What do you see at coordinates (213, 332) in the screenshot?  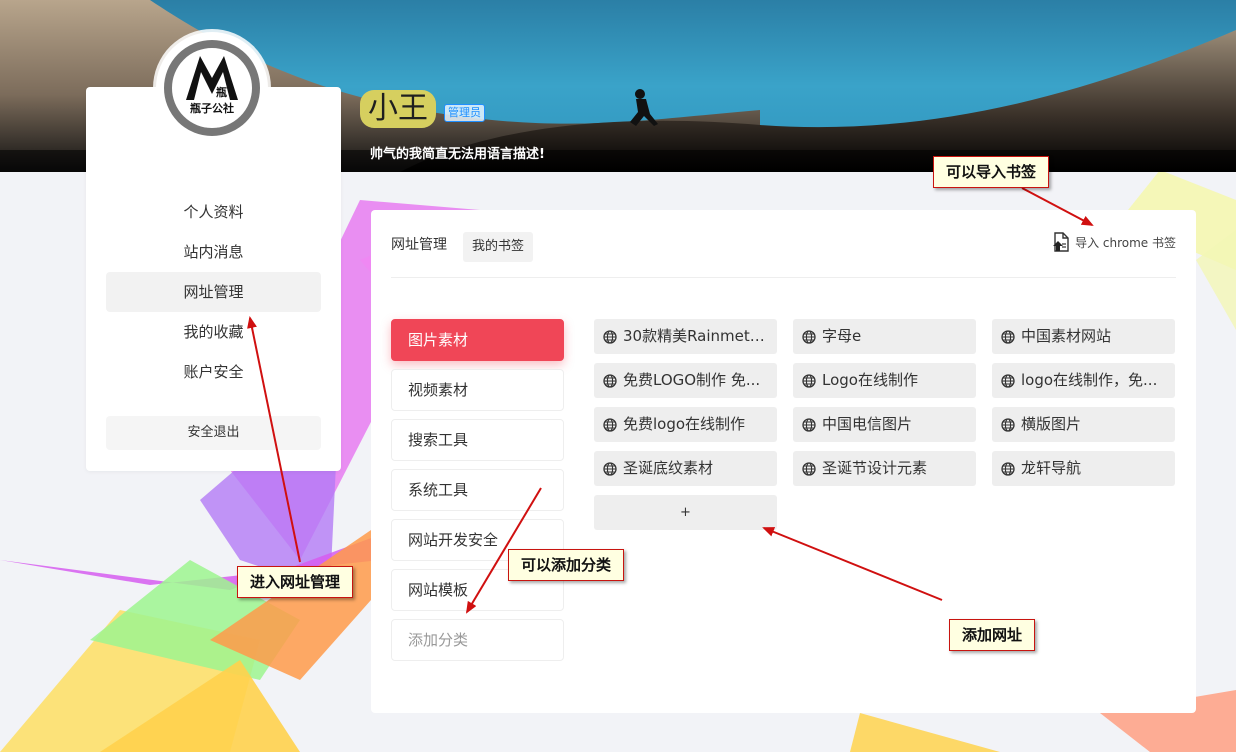 I see `sidebar-item-favorites: 我的收藏` at bounding box center [213, 332].